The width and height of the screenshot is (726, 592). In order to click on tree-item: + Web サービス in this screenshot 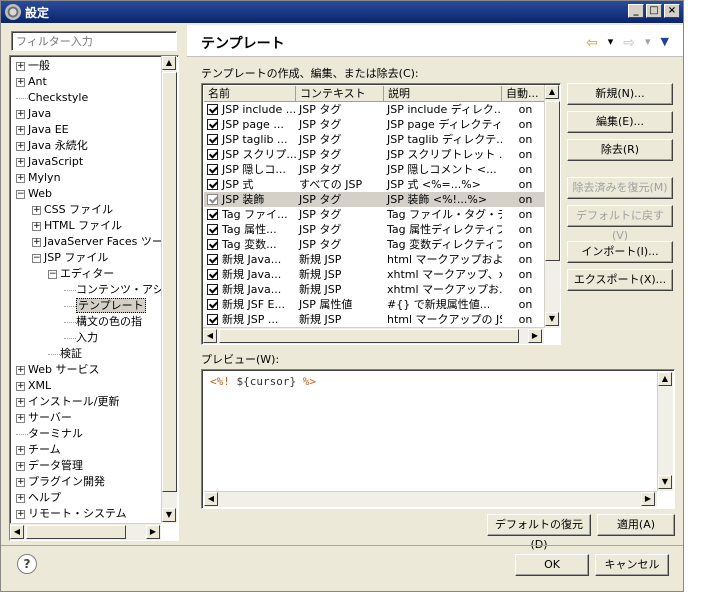, I will do `click(57, 370)`.